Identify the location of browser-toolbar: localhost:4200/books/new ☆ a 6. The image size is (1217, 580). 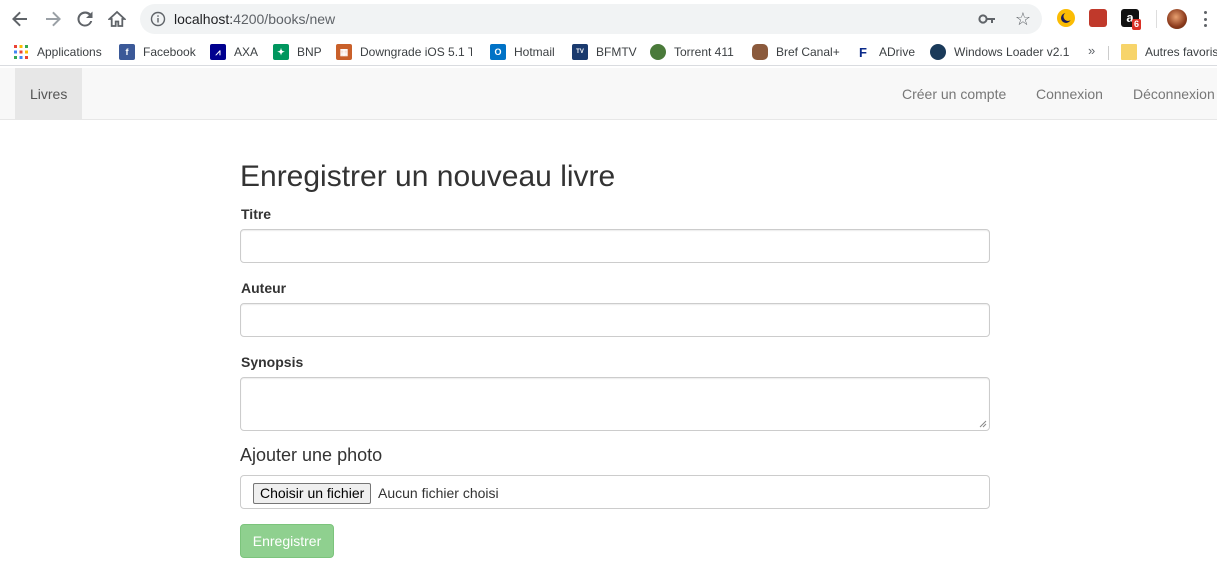
(608, 19).